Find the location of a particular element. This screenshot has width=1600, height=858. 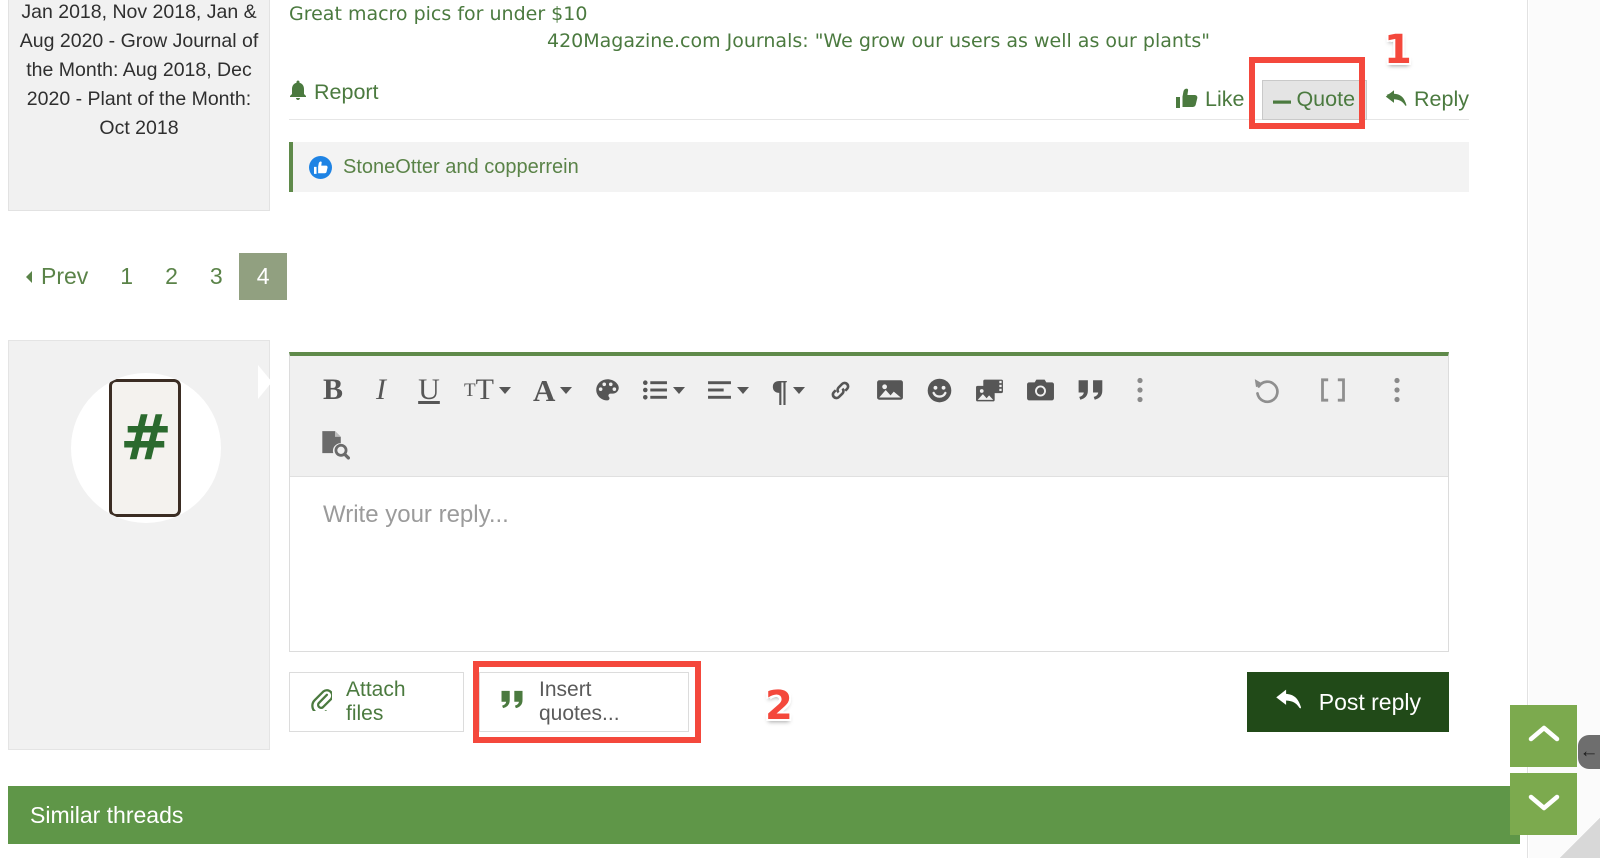

report-label: Report is located at coordinates (346, 91).